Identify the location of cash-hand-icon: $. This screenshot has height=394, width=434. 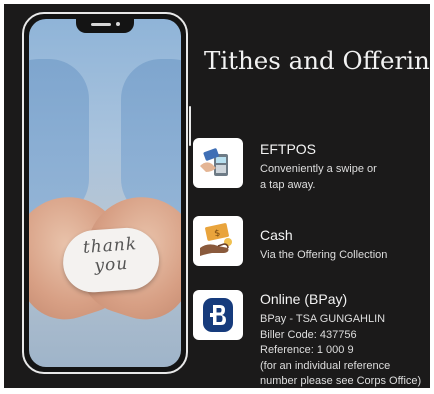
(218, 241).